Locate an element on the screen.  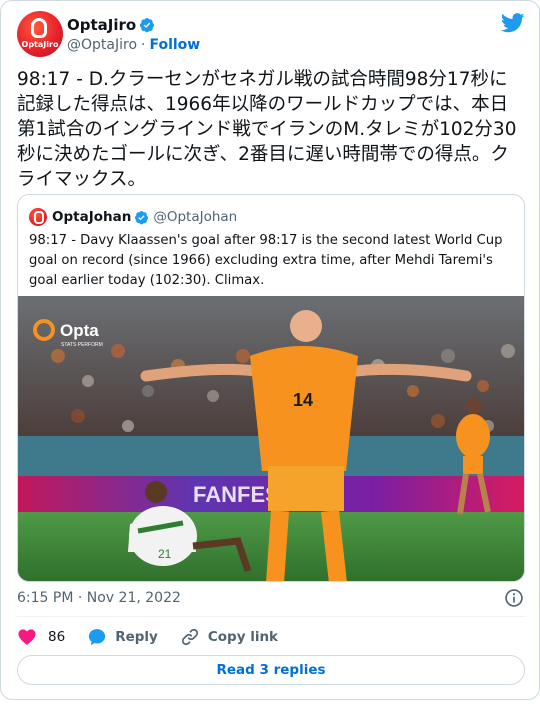
svg-text: STATS PERFORM is located at coordinates (82, 345).